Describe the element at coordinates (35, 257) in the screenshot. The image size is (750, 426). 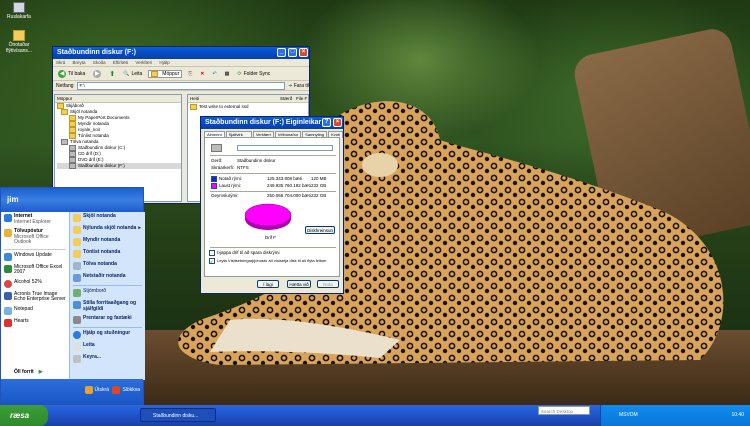
I see `start-item-windows-update: Windows Update` at that location.